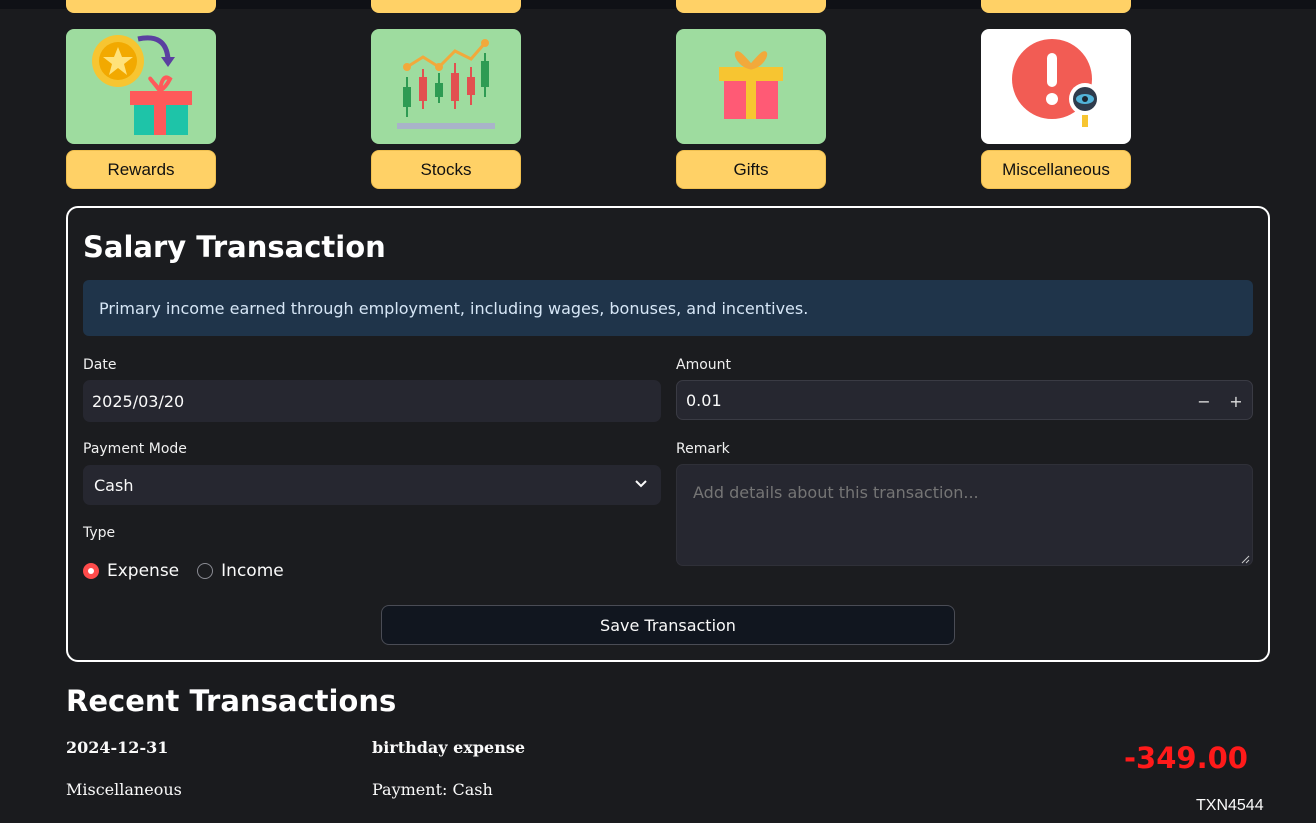 The image size is (1316, 823). I want to click on date-label: Date, so click(100, 365).